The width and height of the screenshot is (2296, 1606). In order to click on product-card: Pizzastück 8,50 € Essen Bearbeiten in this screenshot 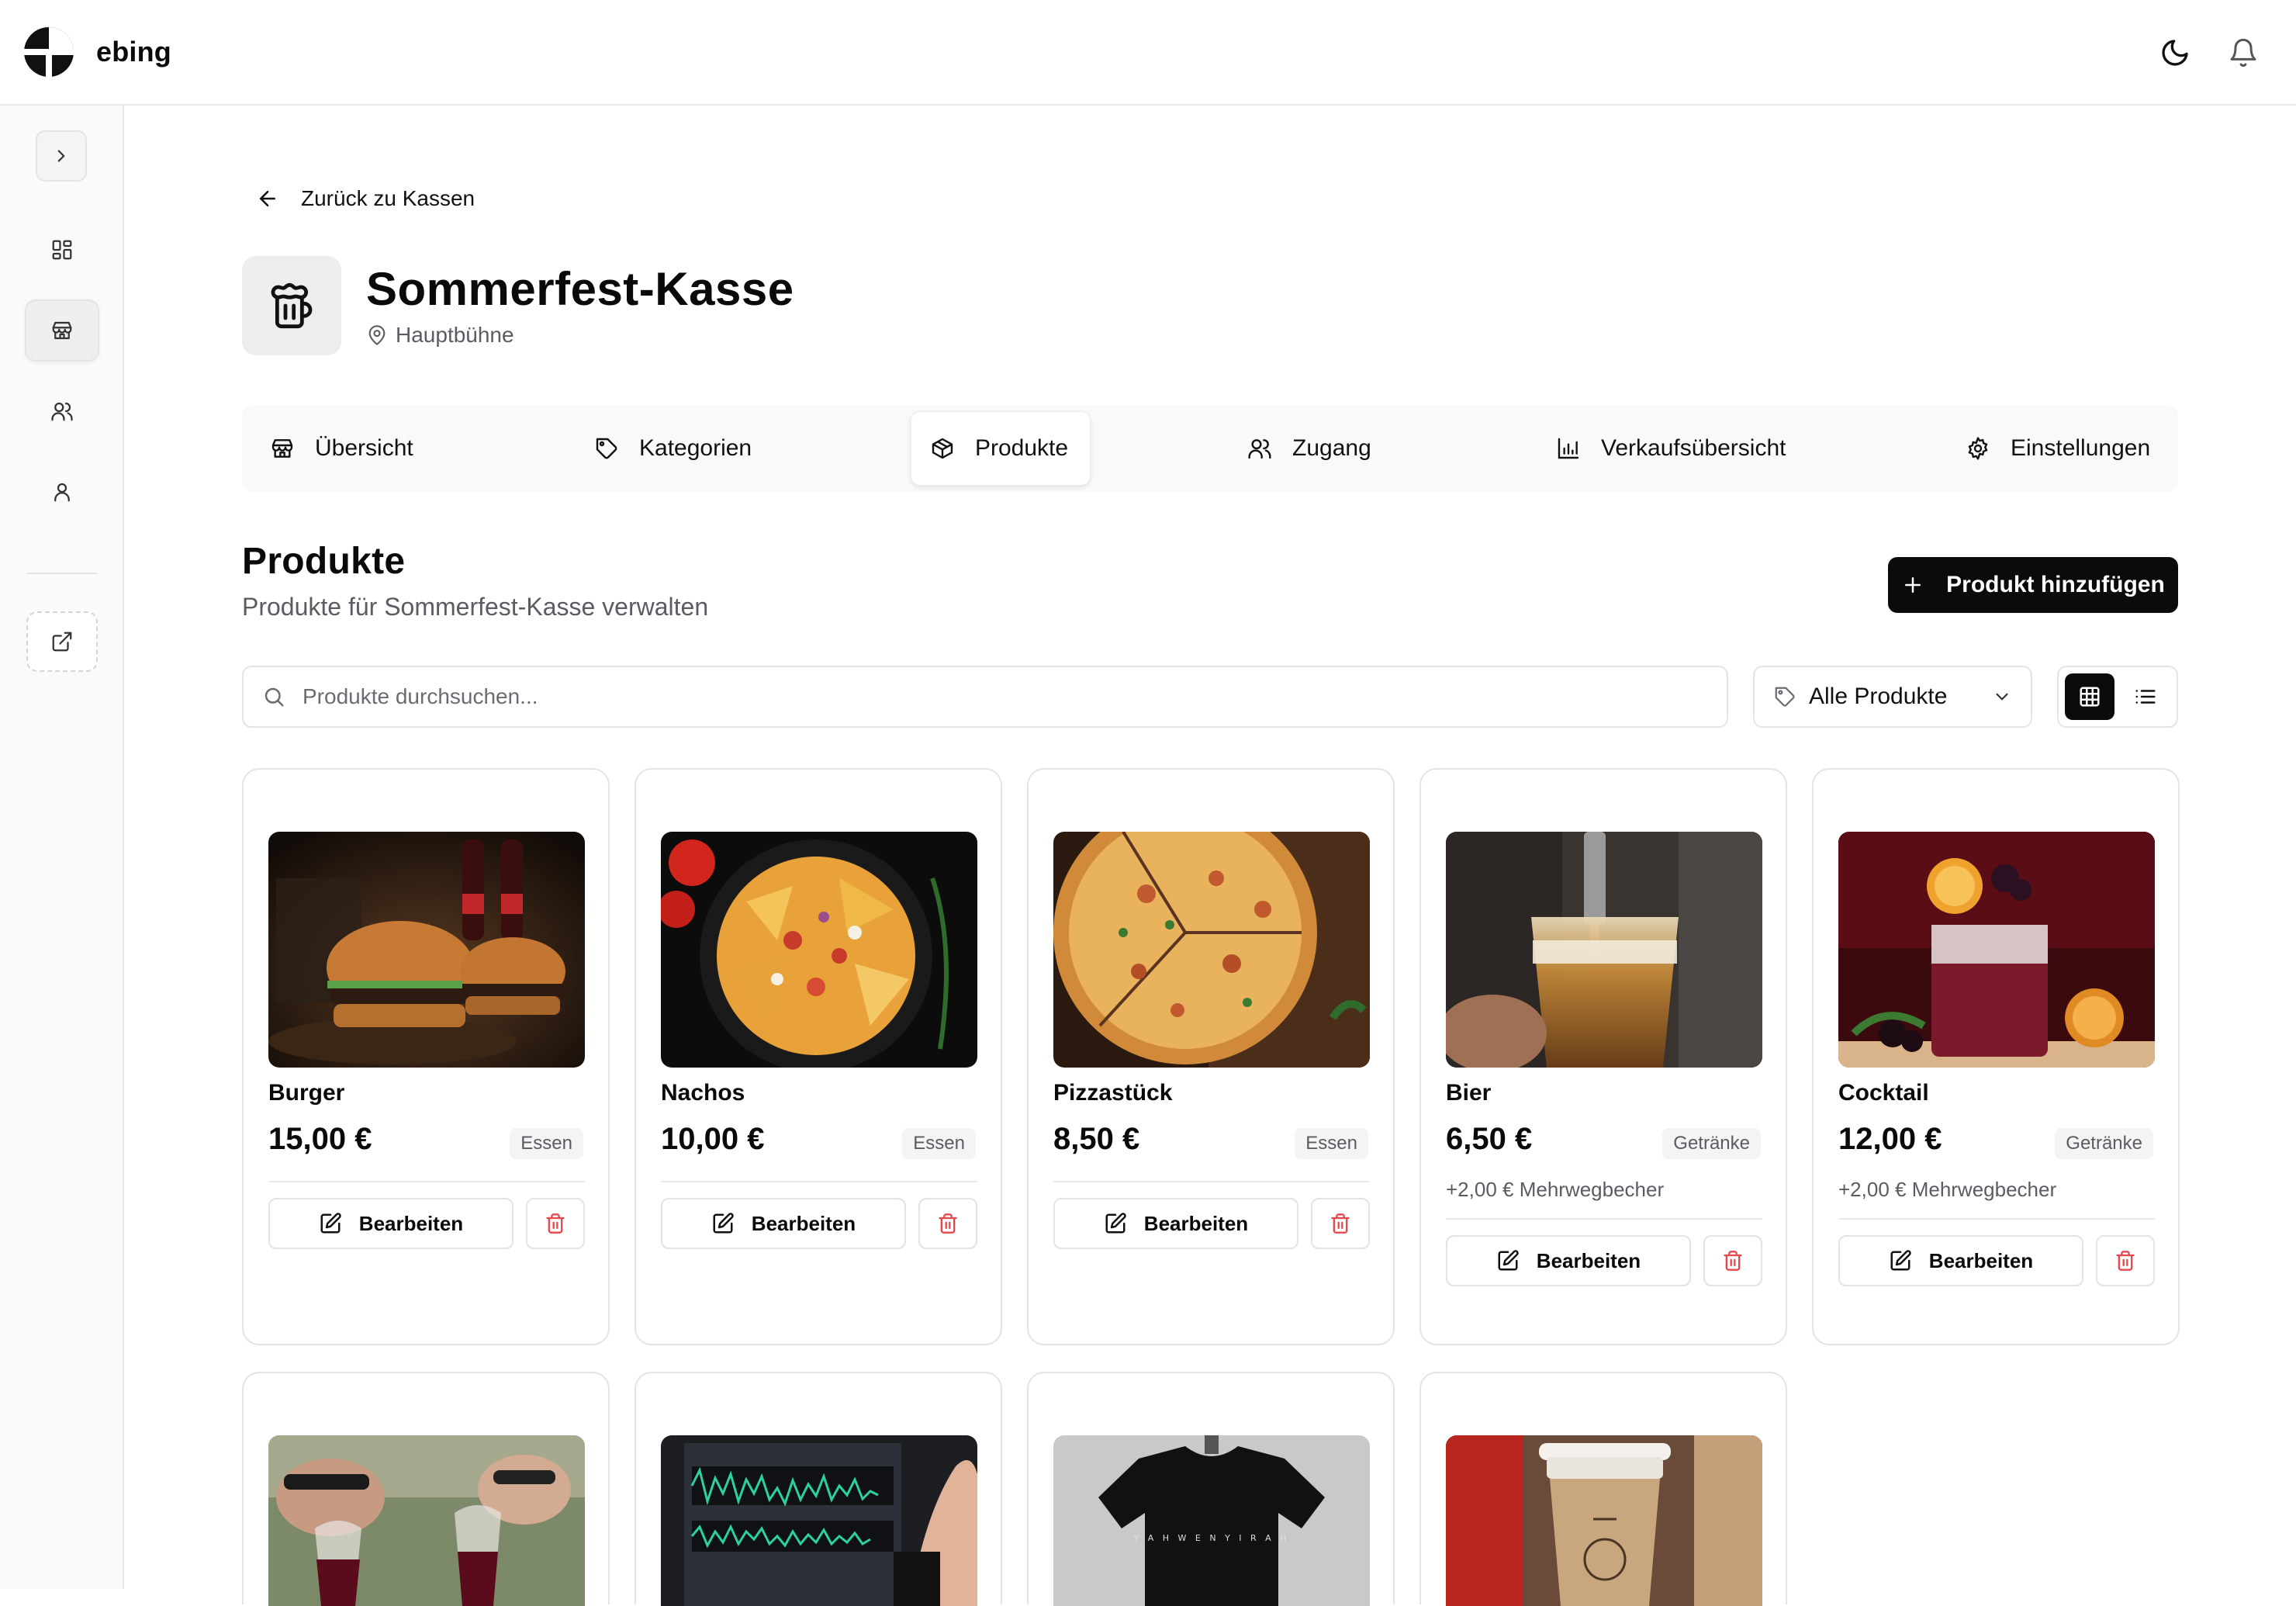, I will do `click(1211, 1057)`.